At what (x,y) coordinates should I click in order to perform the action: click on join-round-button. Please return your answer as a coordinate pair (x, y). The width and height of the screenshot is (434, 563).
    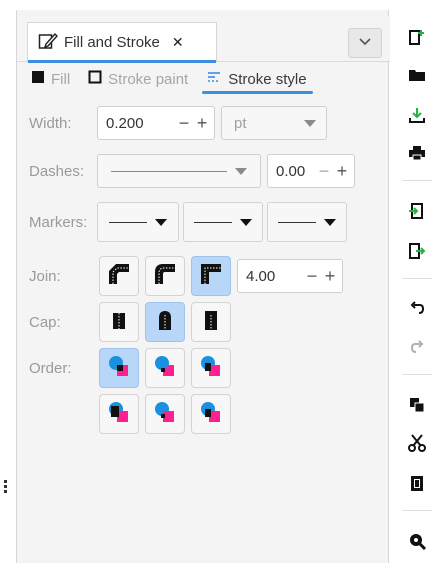
    Looking at the image, I should click on (165, 276).